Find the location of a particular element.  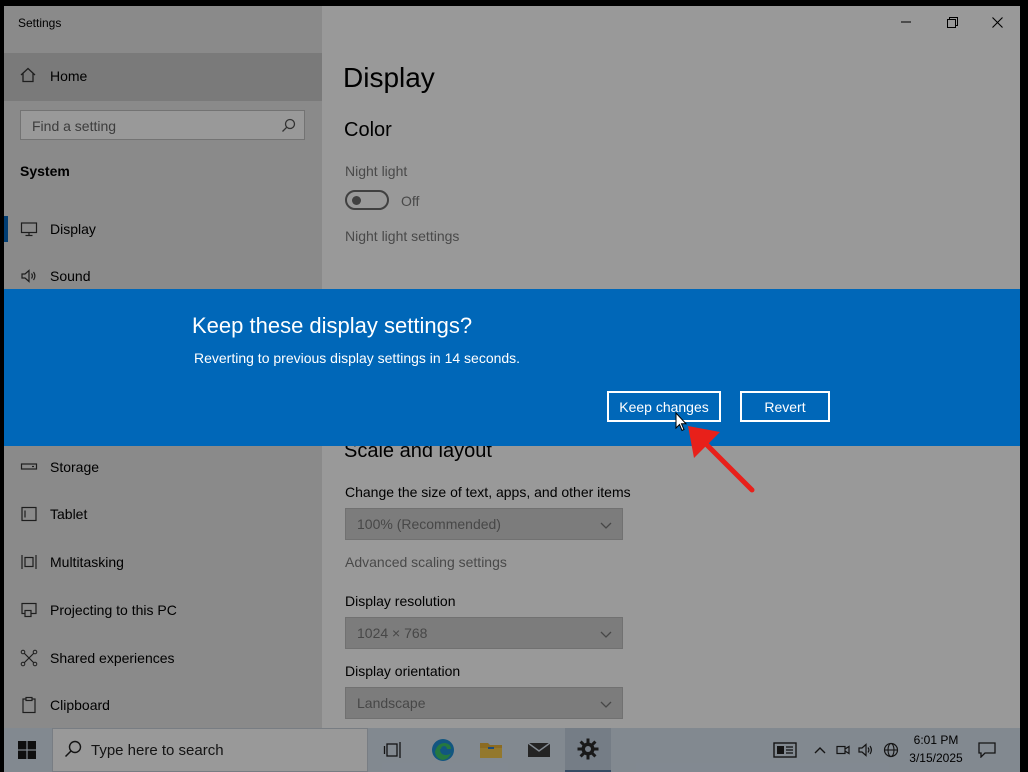

clipboard-icon is located at coordinates (29, 705).